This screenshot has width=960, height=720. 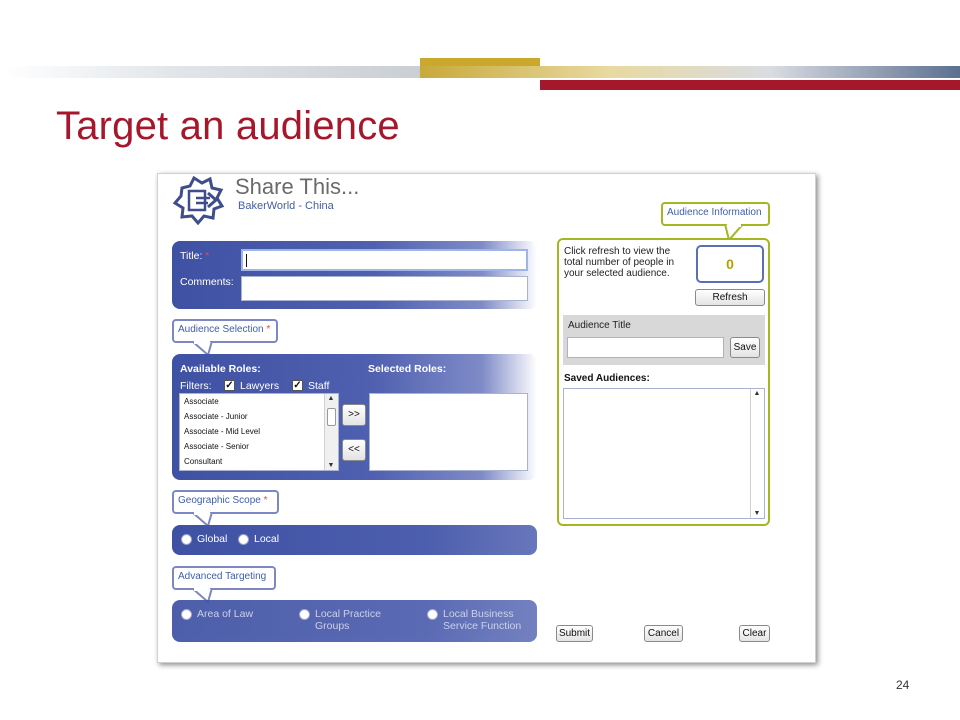 I want to click on audience-information-callout: Audience Information, so click(x=715, y=214).